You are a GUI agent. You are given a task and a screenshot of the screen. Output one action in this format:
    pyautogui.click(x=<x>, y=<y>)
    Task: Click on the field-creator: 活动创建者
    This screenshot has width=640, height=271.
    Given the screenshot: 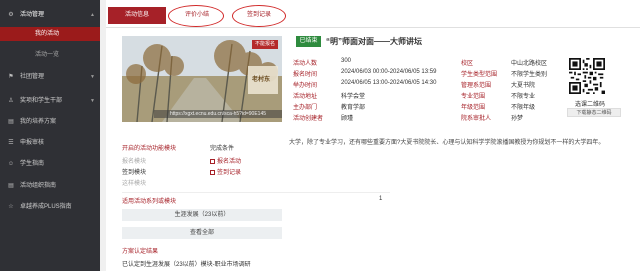 What is the action you would take?
    pyautogui.click(x=308, y=119)
    